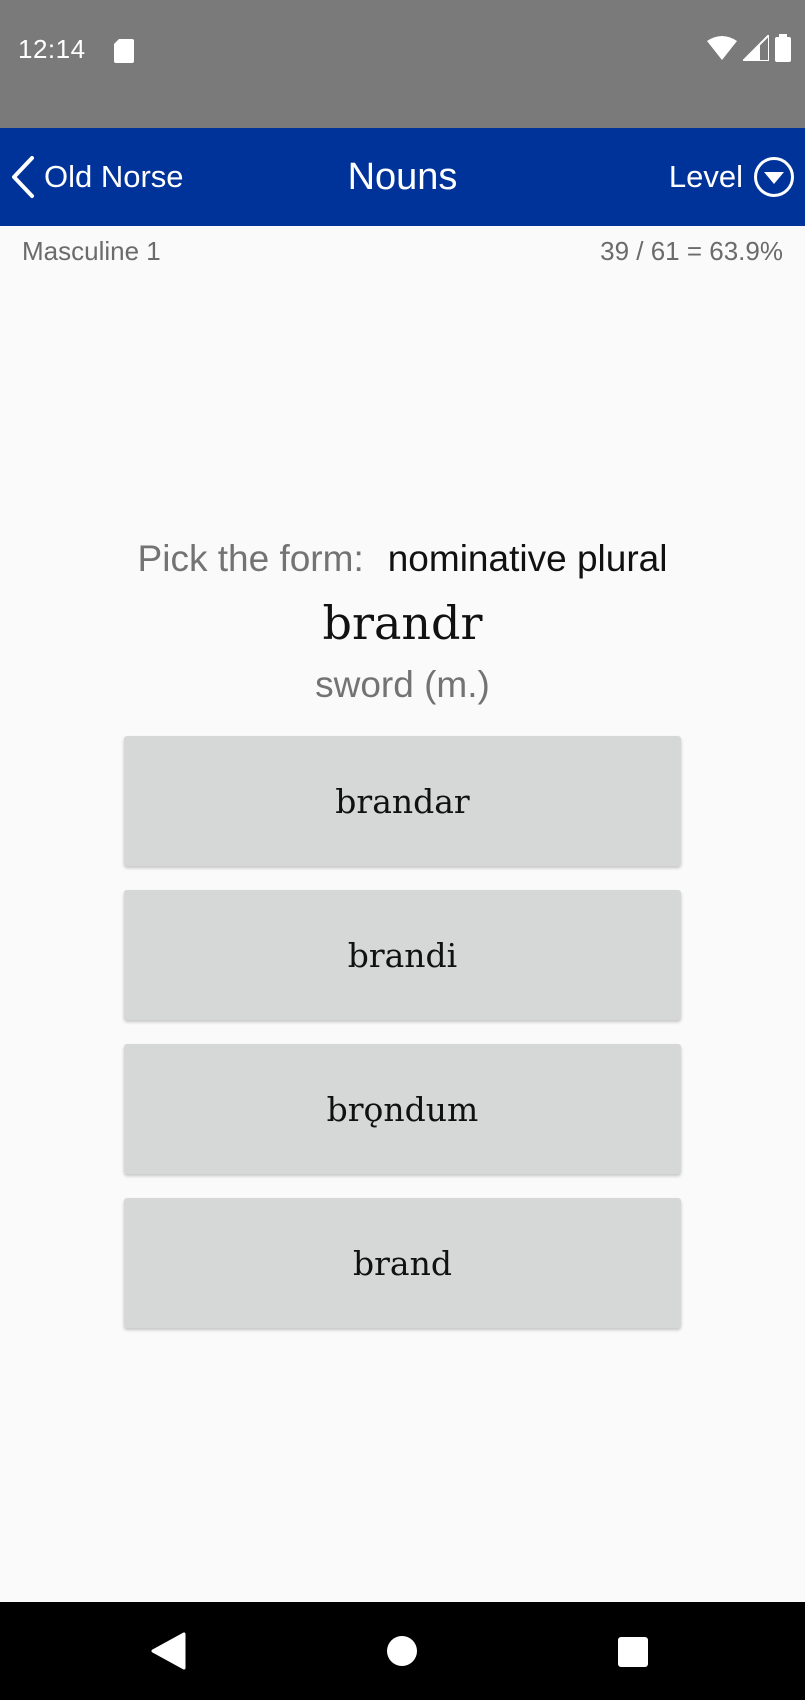  Describe the element at coordinates (722, 50) in the screenshot. I see `wifi-icon` at that location.